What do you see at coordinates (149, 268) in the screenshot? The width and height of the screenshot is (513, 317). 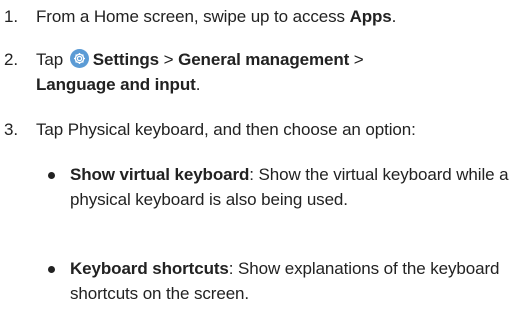 I see `option-title: Keyboard shortcuts` at bounding box center [149, 268].